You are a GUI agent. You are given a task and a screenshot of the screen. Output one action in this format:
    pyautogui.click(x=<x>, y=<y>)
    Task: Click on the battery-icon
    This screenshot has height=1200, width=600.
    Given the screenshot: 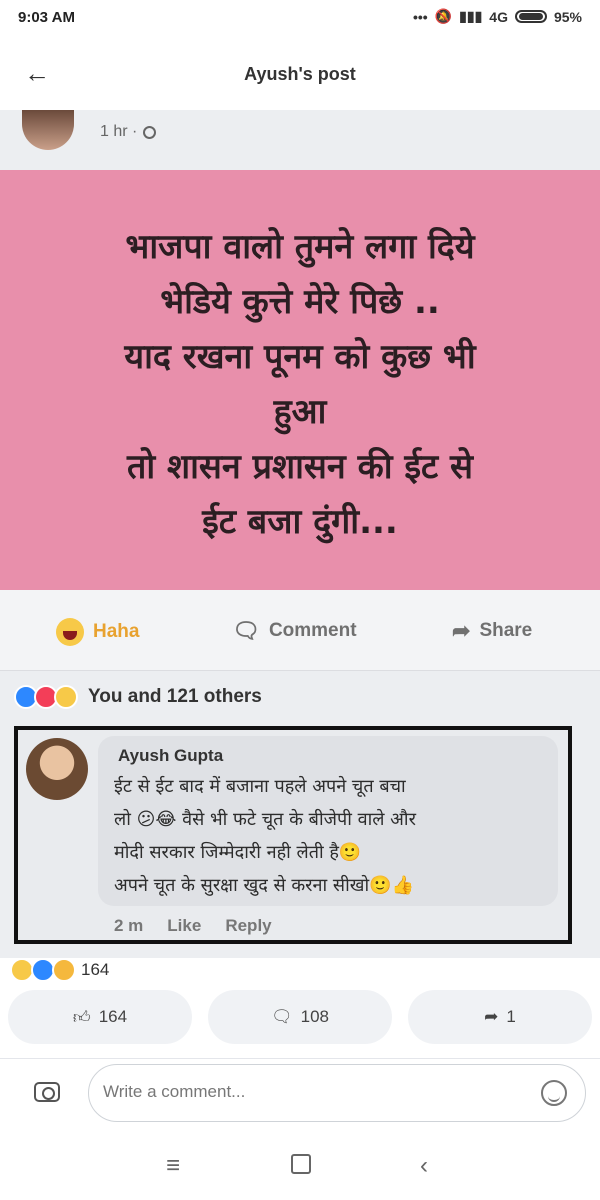 What is the action you would take?
    pyautogui.click(x=530, y=16)
    